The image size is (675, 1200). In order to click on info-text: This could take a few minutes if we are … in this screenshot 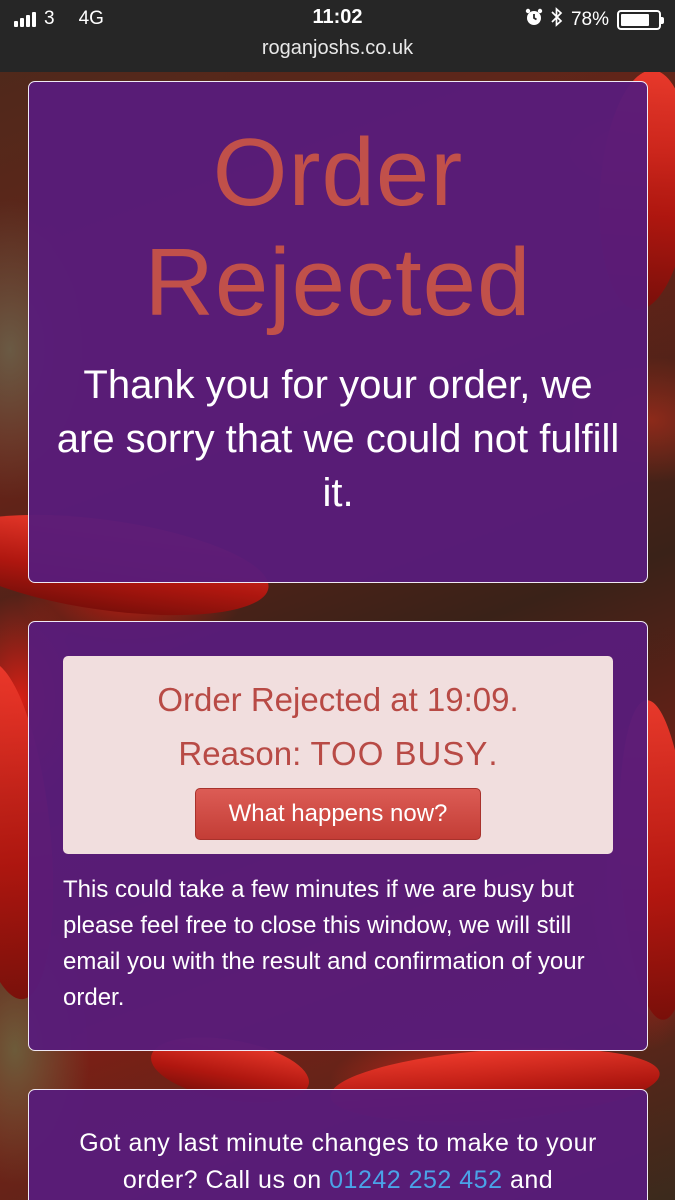, I will do `click(324, 943)`.